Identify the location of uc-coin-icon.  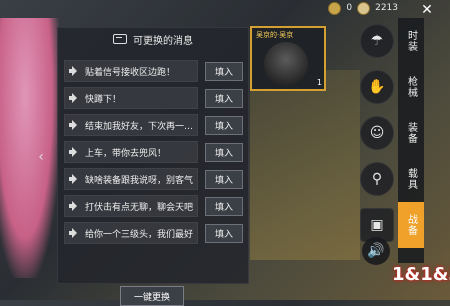
(364, 8).